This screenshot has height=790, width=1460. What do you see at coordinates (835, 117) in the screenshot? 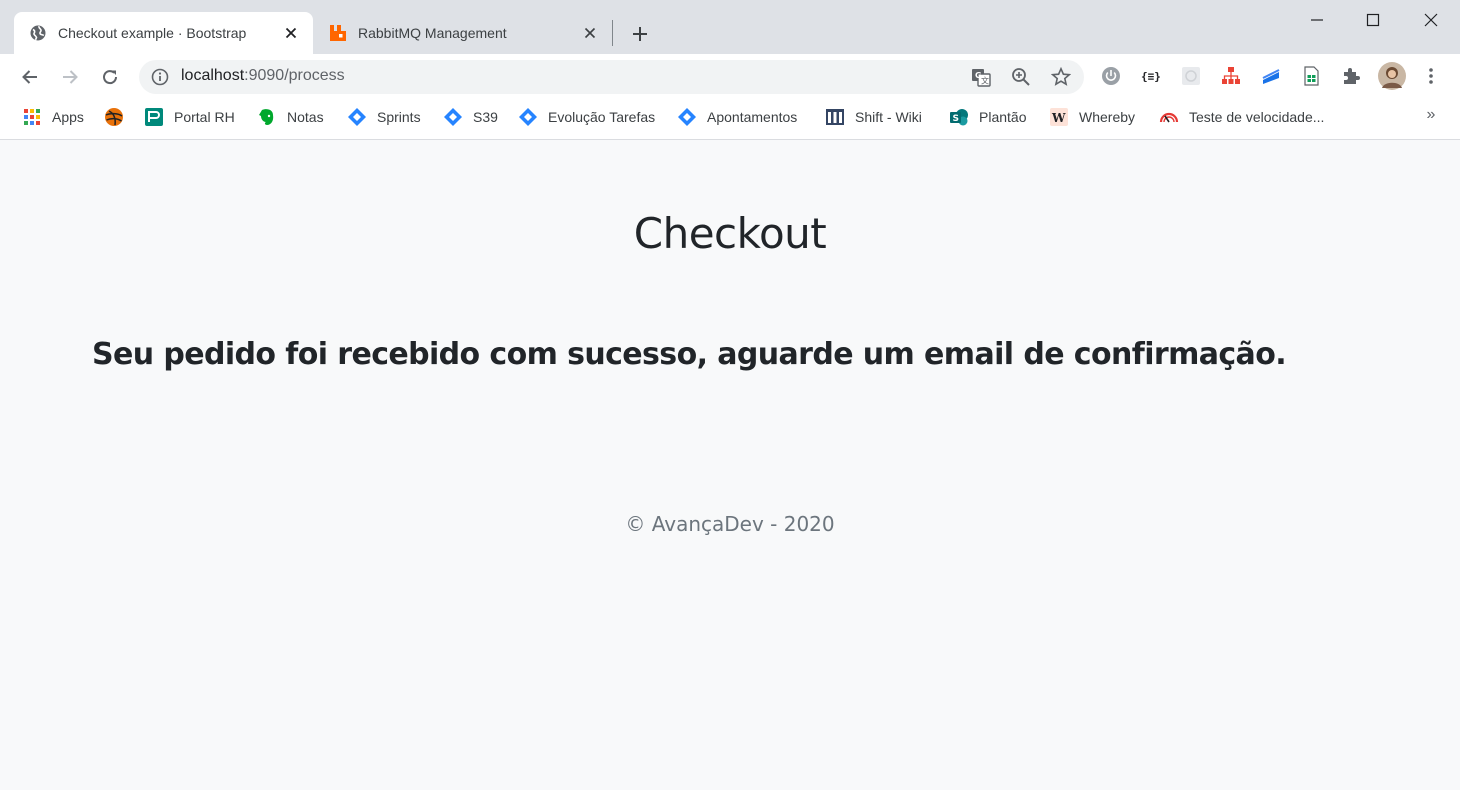
I see `wiki-icon` at bounding box center [835, 117].